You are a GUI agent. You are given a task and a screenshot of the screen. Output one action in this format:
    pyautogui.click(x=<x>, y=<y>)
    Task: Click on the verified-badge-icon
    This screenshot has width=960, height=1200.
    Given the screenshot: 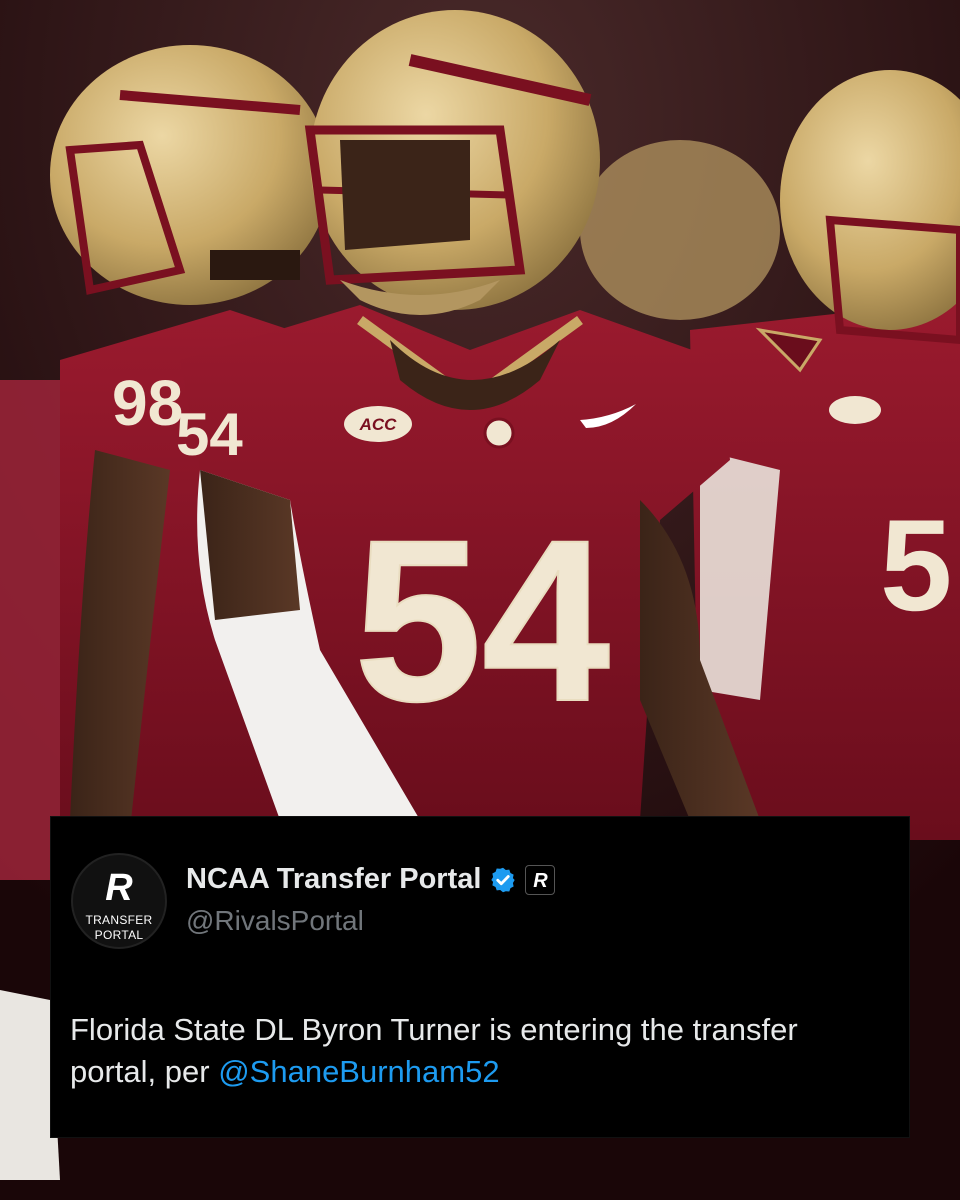 What is the action you would take?
    pyautogui.click(x=503, y=879)
    